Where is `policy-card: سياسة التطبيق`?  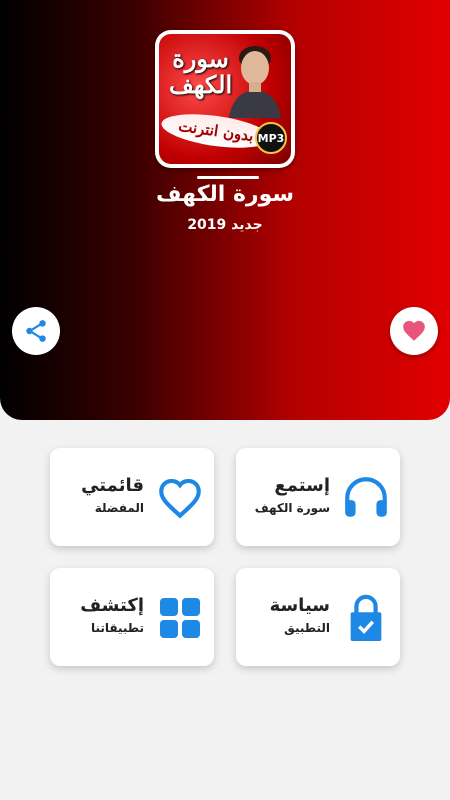 policy-card: سياسة التطبيق is located at coordinates (318, 617).